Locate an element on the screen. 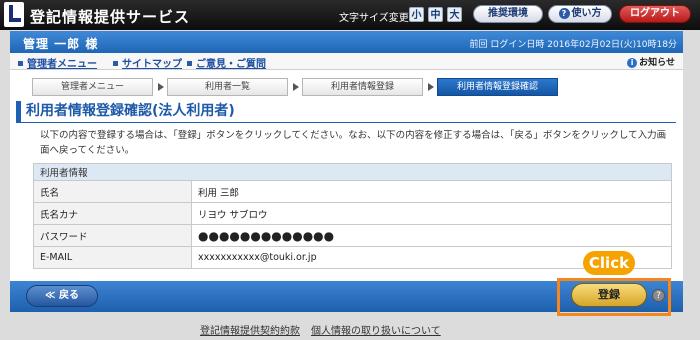 This screenshot has width=700, height=340. register-button: 登録 is located at coordinates (609, 295).